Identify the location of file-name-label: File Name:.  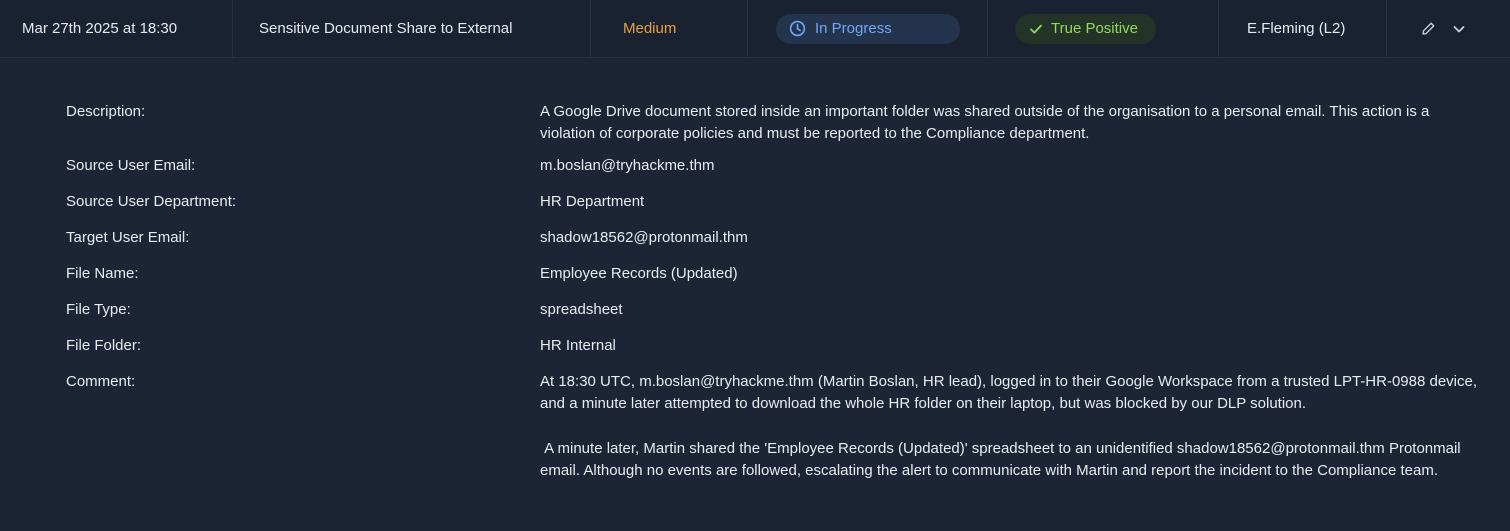
(102, 273).